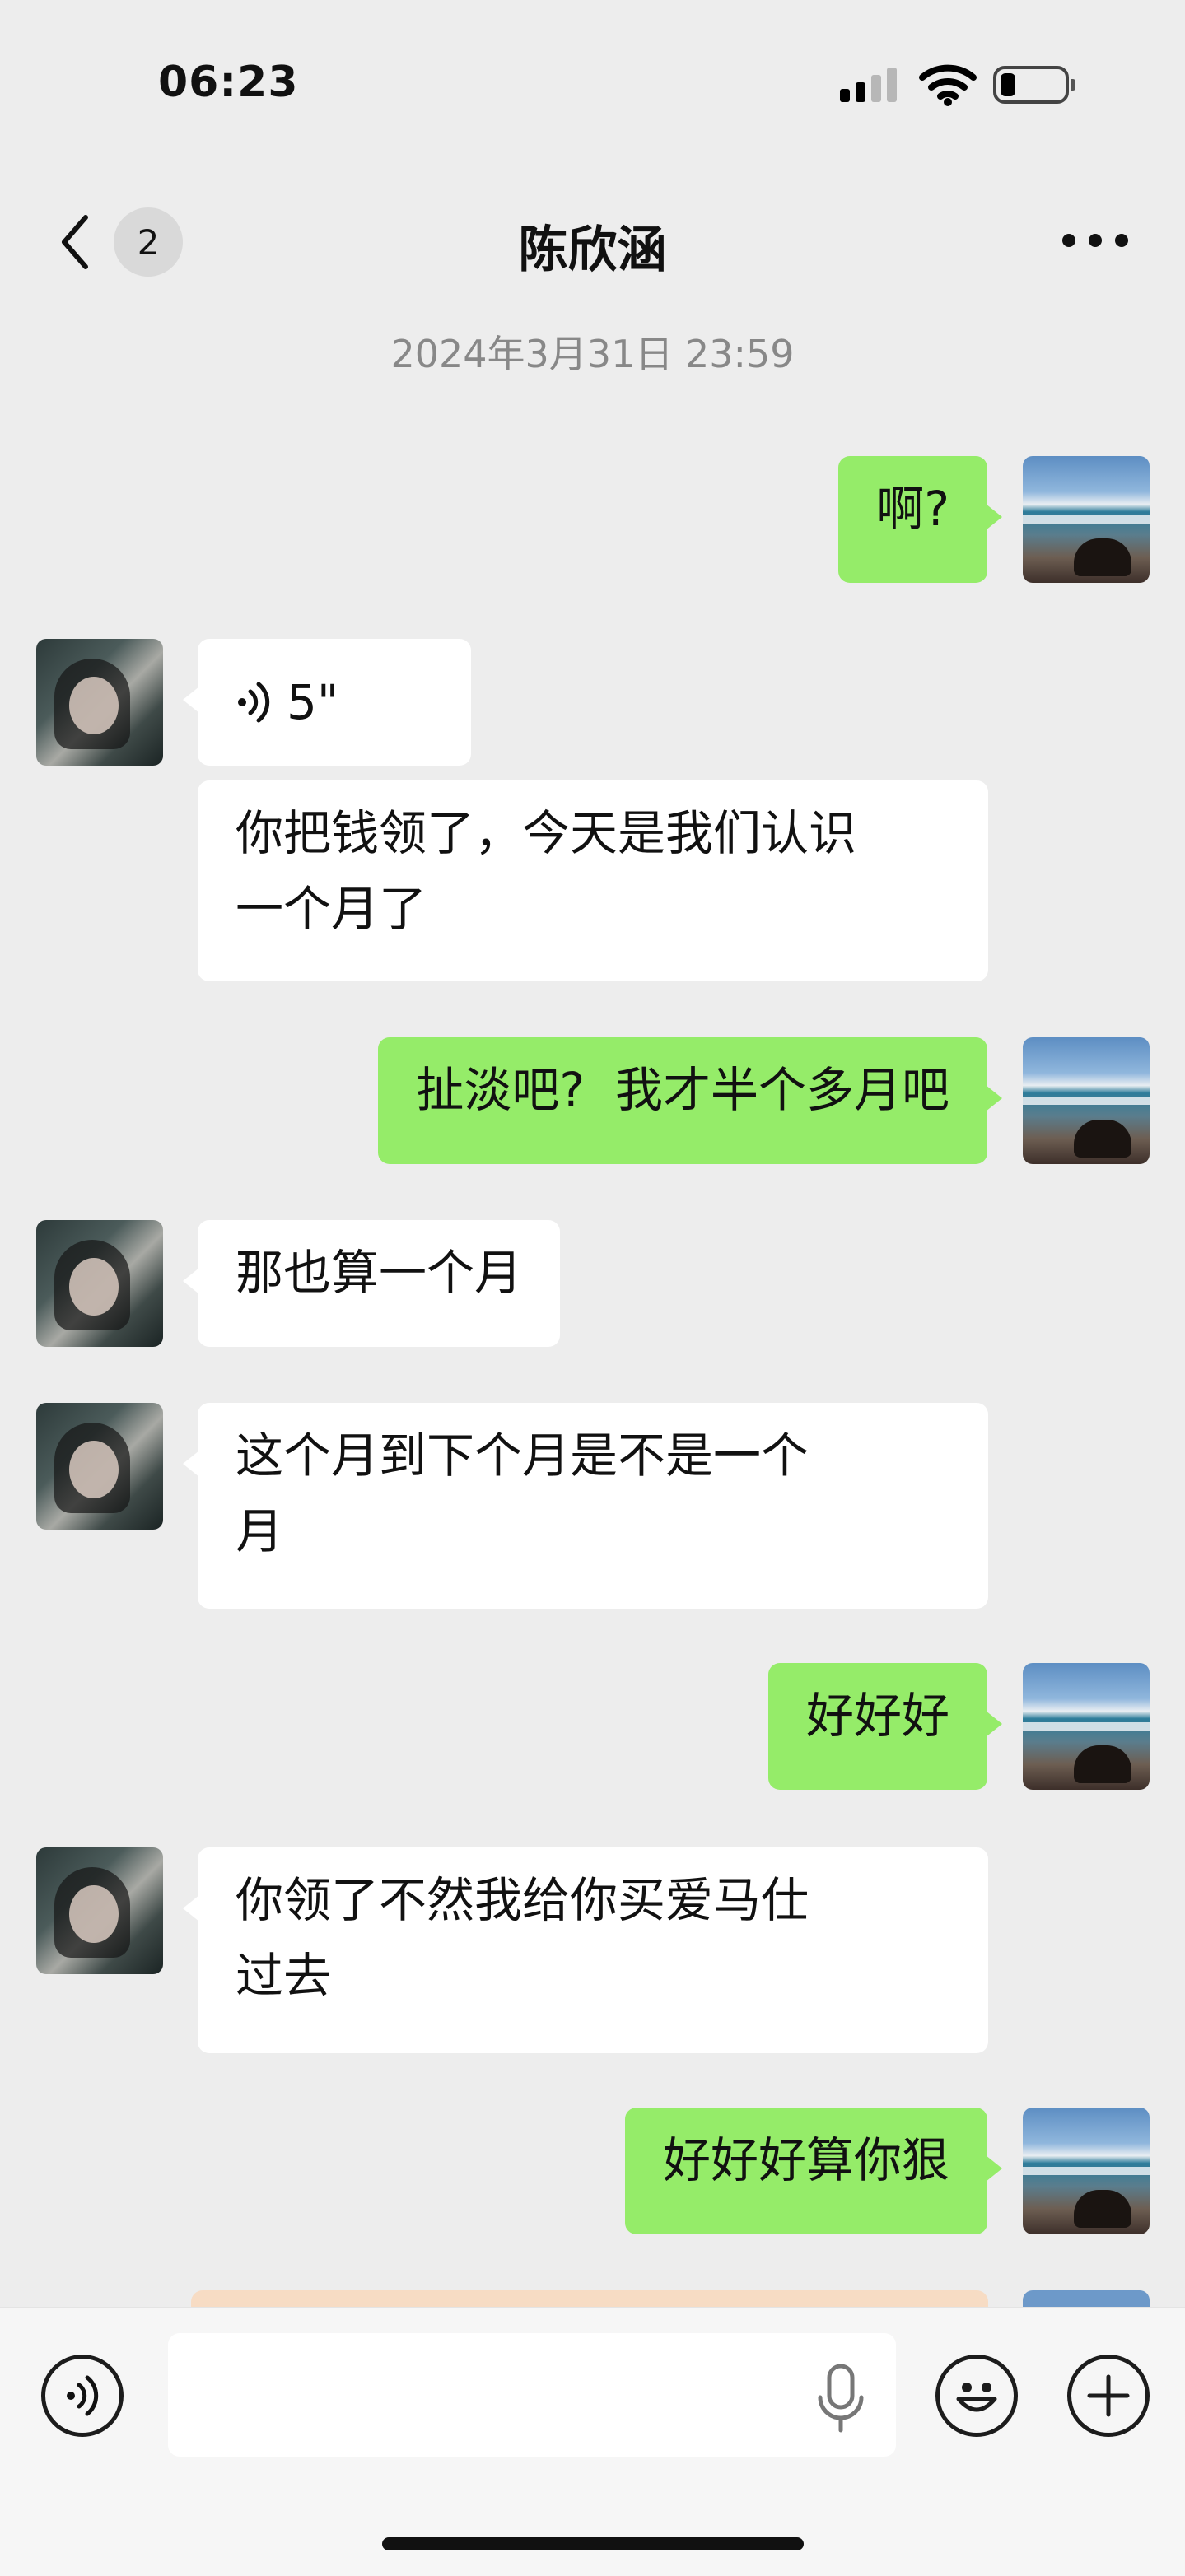 The image size is (1185, 2576). Describe the element at coordinates (532, 2395) in the screenshot. I see `message-input` at that location.